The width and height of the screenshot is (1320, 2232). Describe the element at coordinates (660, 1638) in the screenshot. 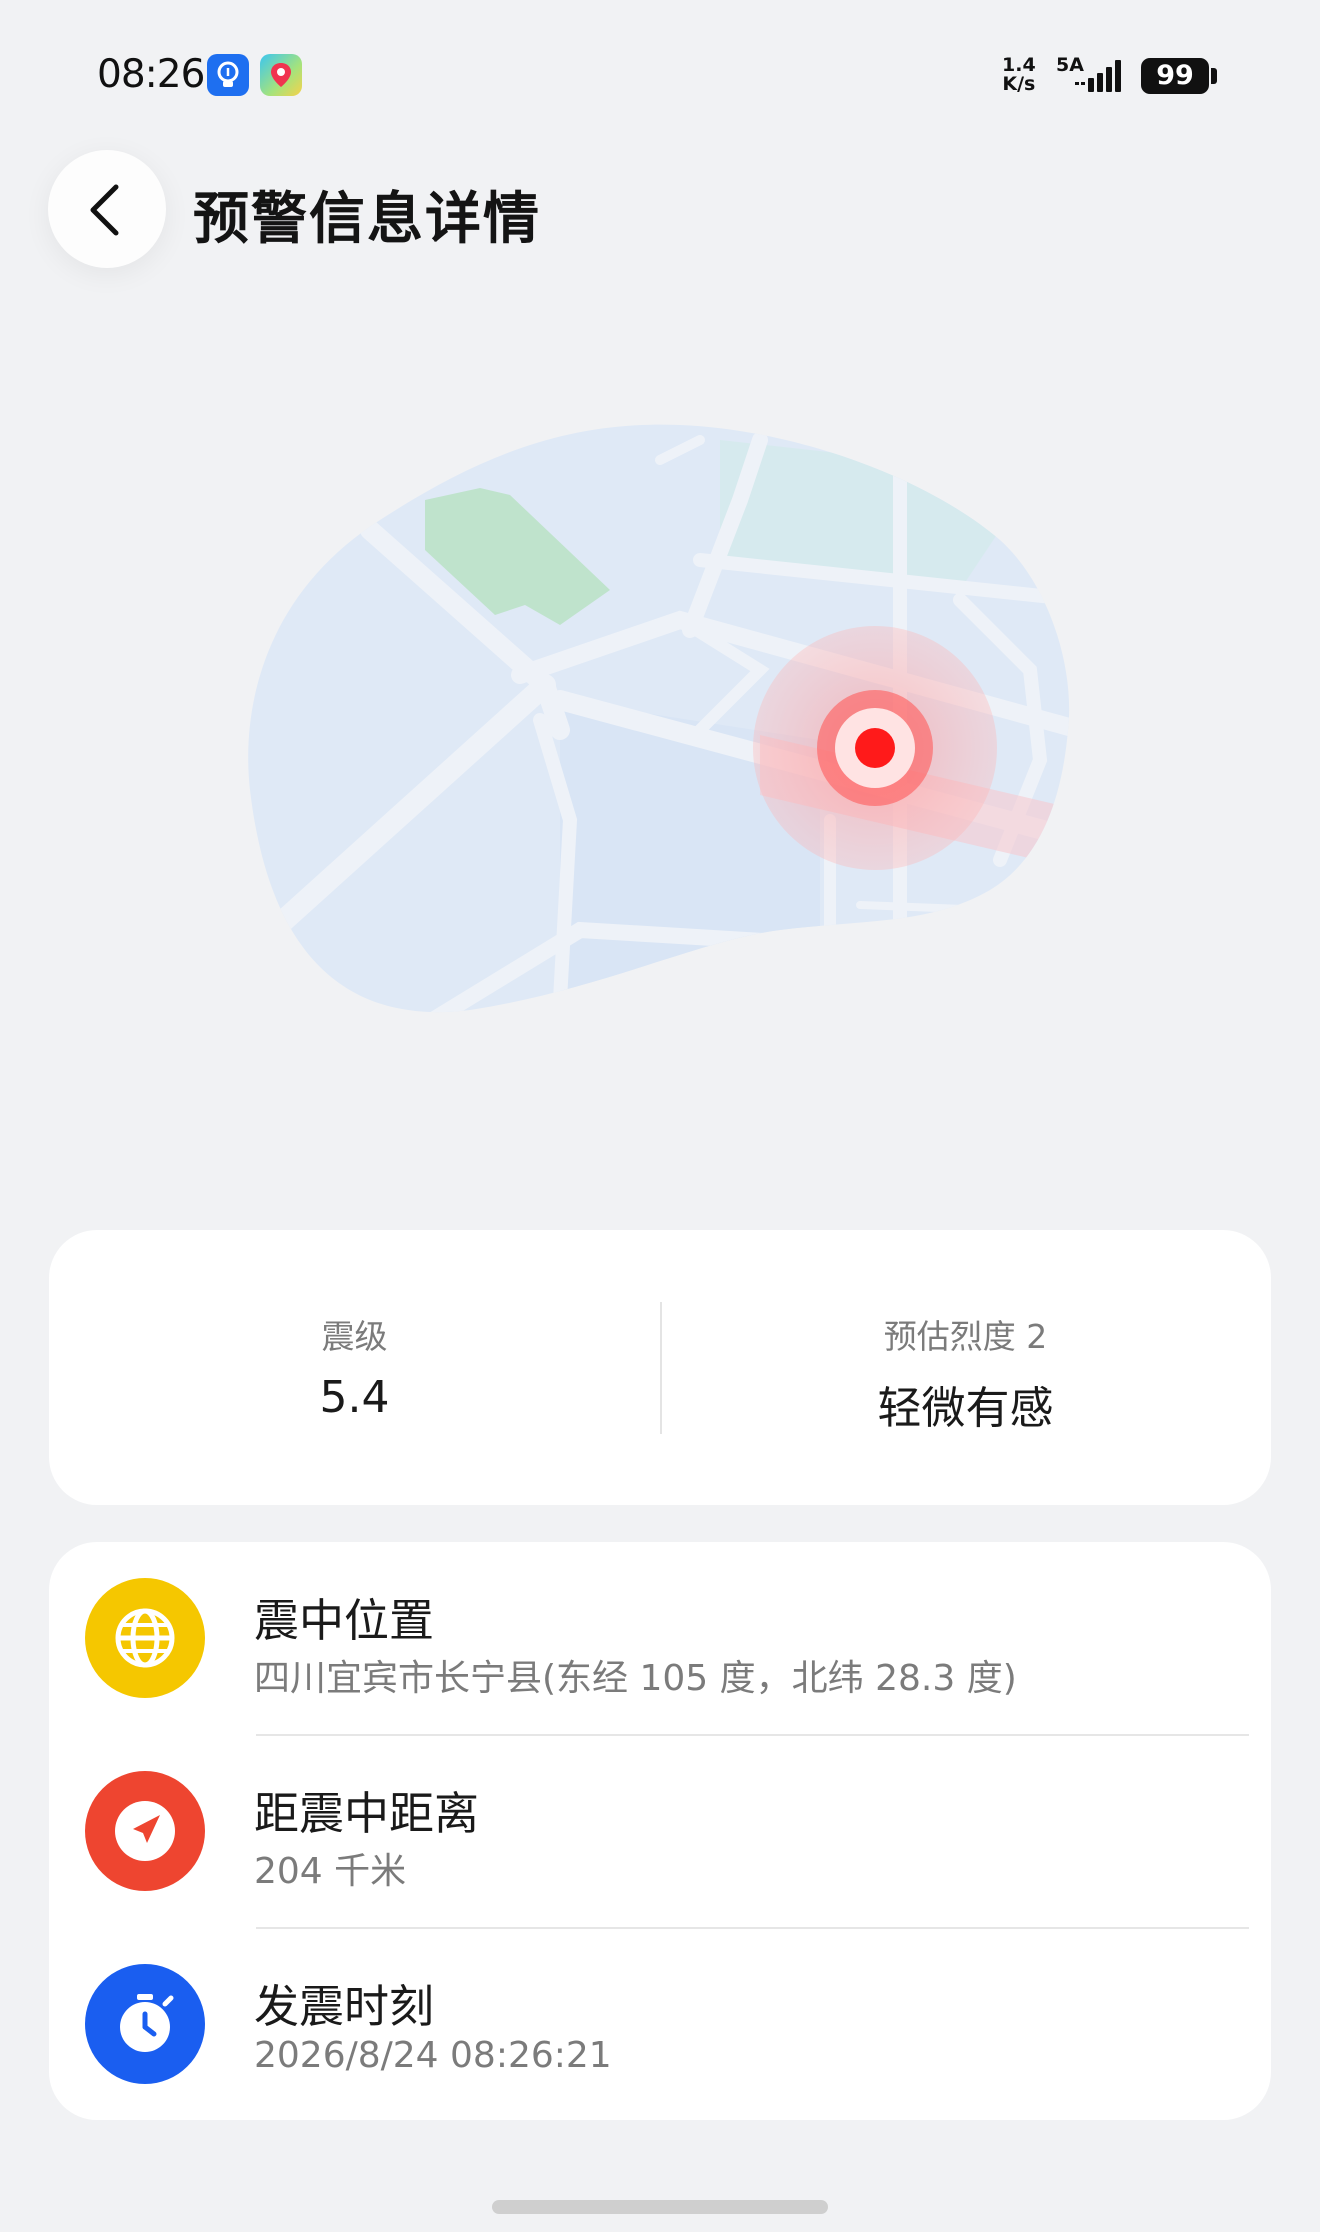

I see `epicenter-location-row: 震中位置 四川宜宾市长宁县(东经 105 度，北纬 28.3 度)` at that location.